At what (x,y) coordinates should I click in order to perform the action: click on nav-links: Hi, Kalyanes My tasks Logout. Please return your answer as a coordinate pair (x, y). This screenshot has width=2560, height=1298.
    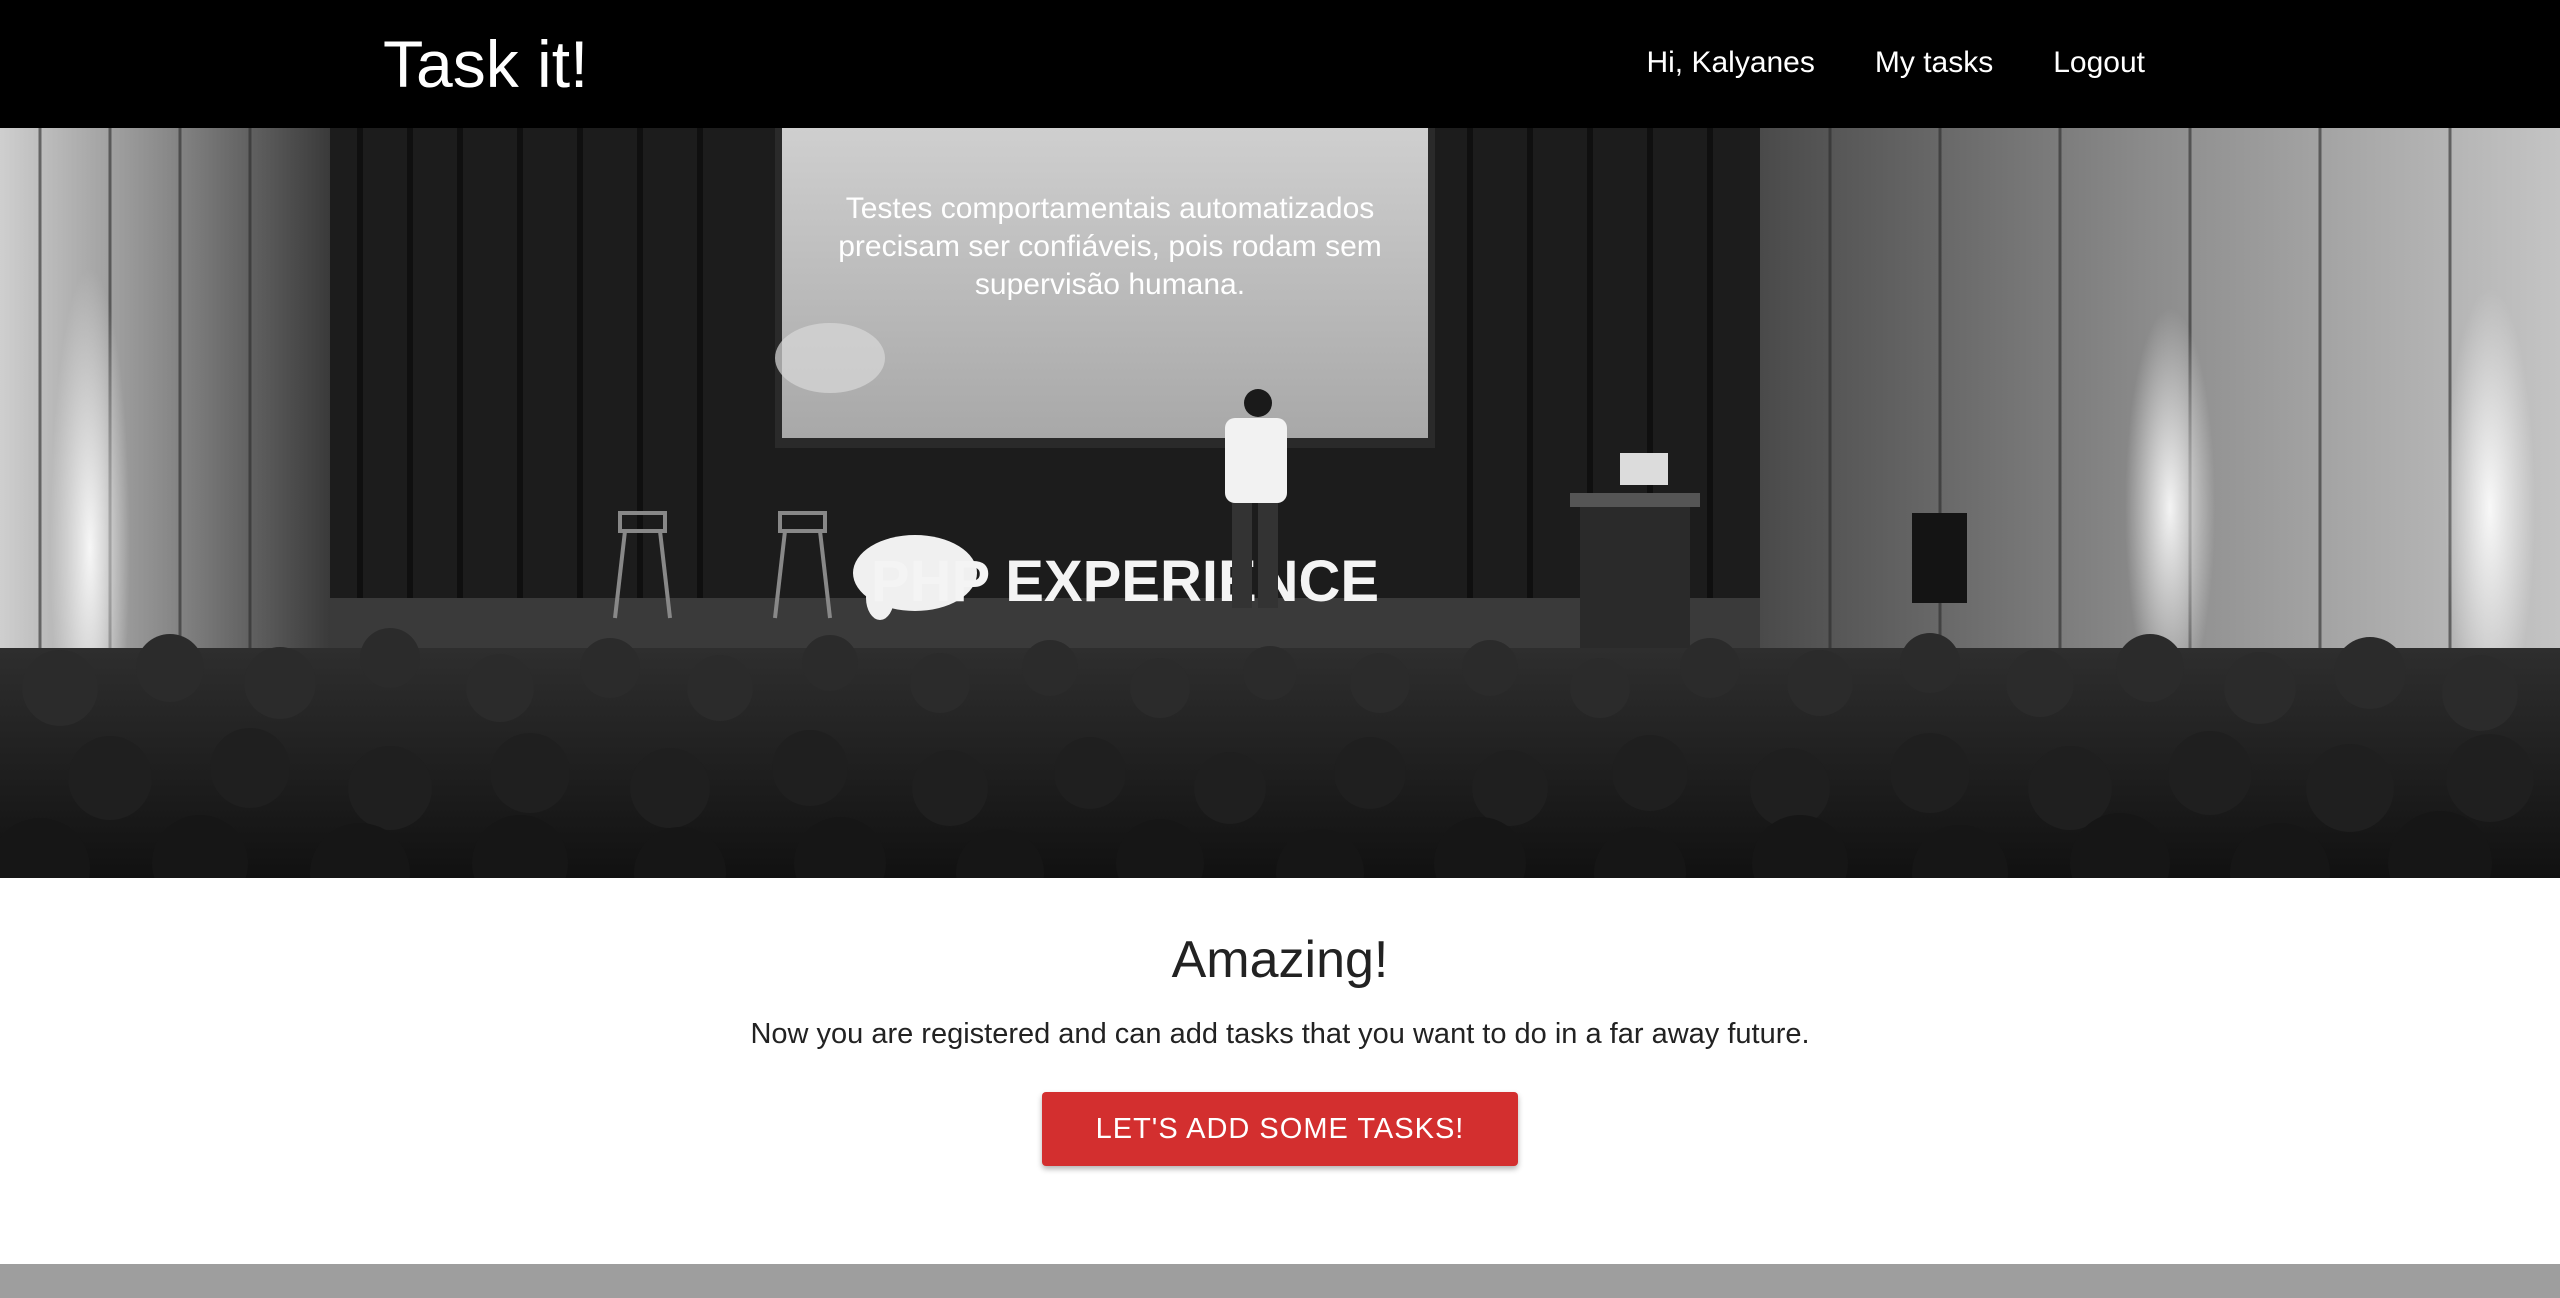
    Looking at the image, I should click on (1895, 63).